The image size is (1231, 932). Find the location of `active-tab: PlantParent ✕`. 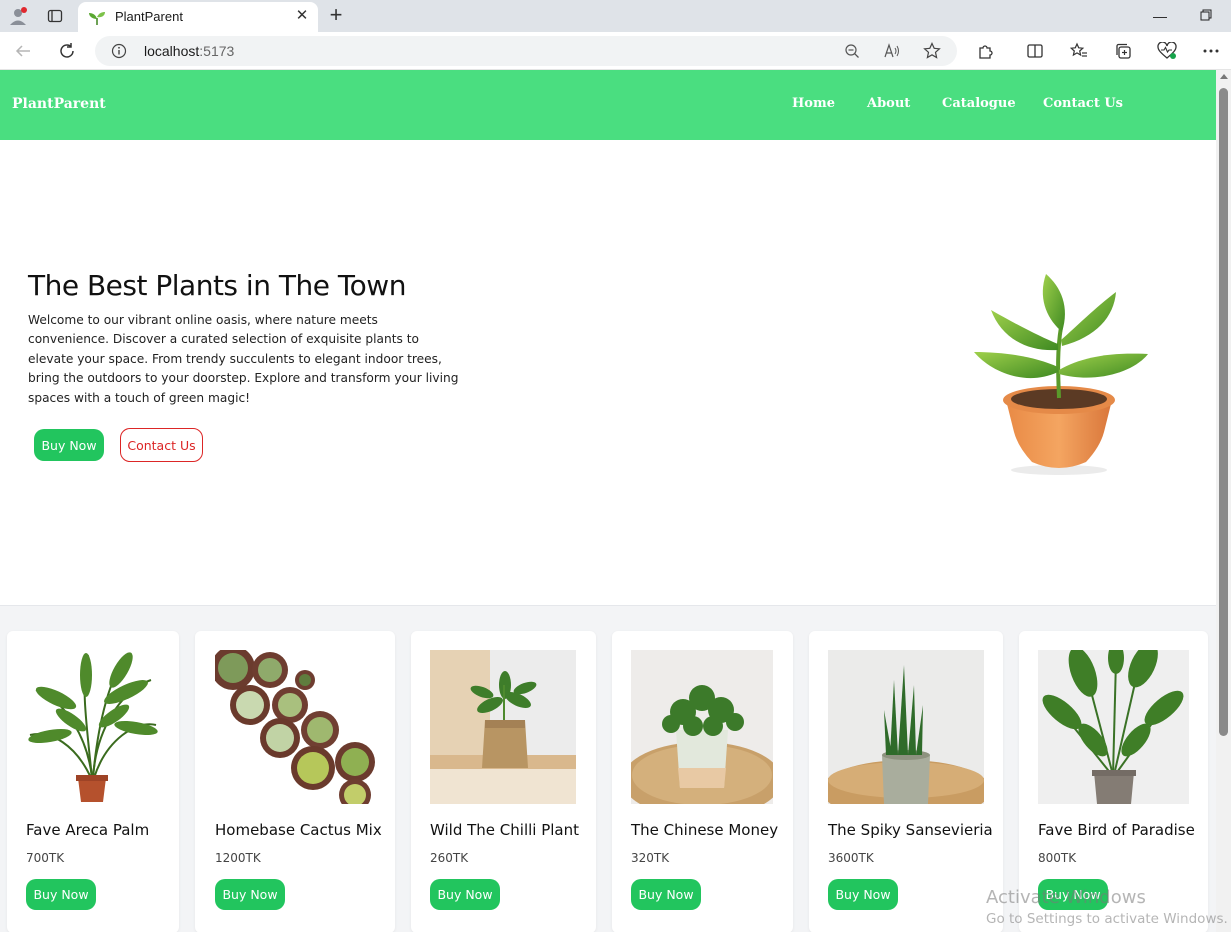

active-tab: PlantParent ✕ is located at coordinates (198, 17).